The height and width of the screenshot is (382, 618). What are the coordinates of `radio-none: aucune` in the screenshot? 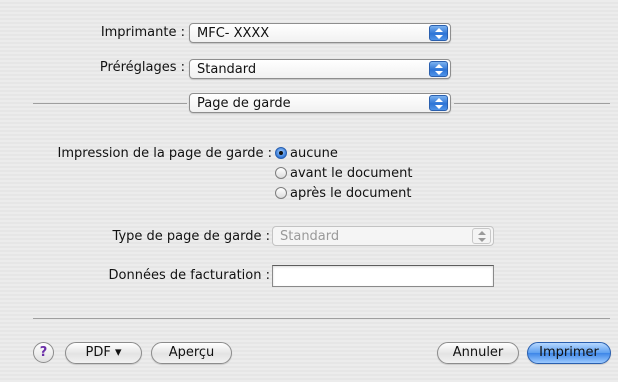 It's located at (306, 154).